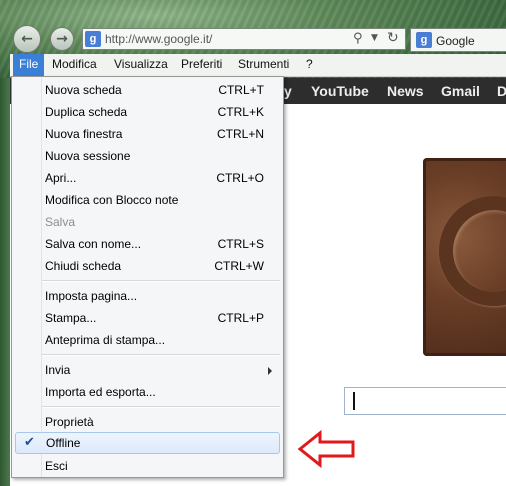 Image resolution: width=506 pixels, height=486 pixels. Describe the element at coordinates (288, 91) in the screenshot. I see `gbar-item-partial: y` at that location.